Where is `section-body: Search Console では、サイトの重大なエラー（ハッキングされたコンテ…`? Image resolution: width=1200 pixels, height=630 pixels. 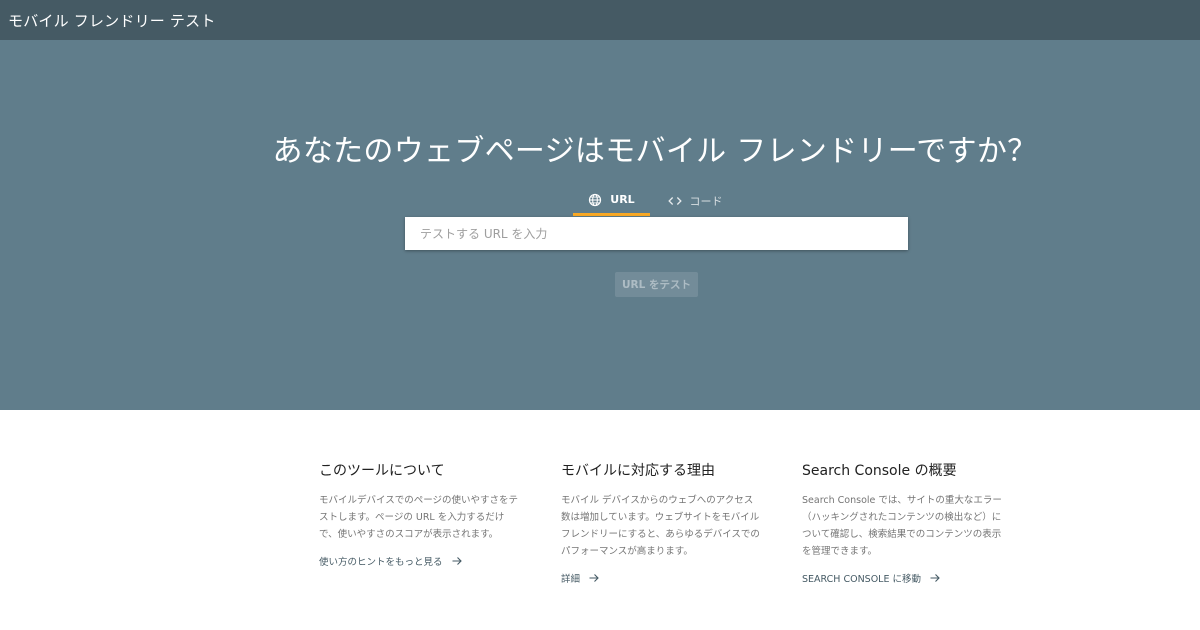 section-body: Search Console では、サイトの重大なエラー（ハッキングされたコンテ… is located at coordinates (902, 526).